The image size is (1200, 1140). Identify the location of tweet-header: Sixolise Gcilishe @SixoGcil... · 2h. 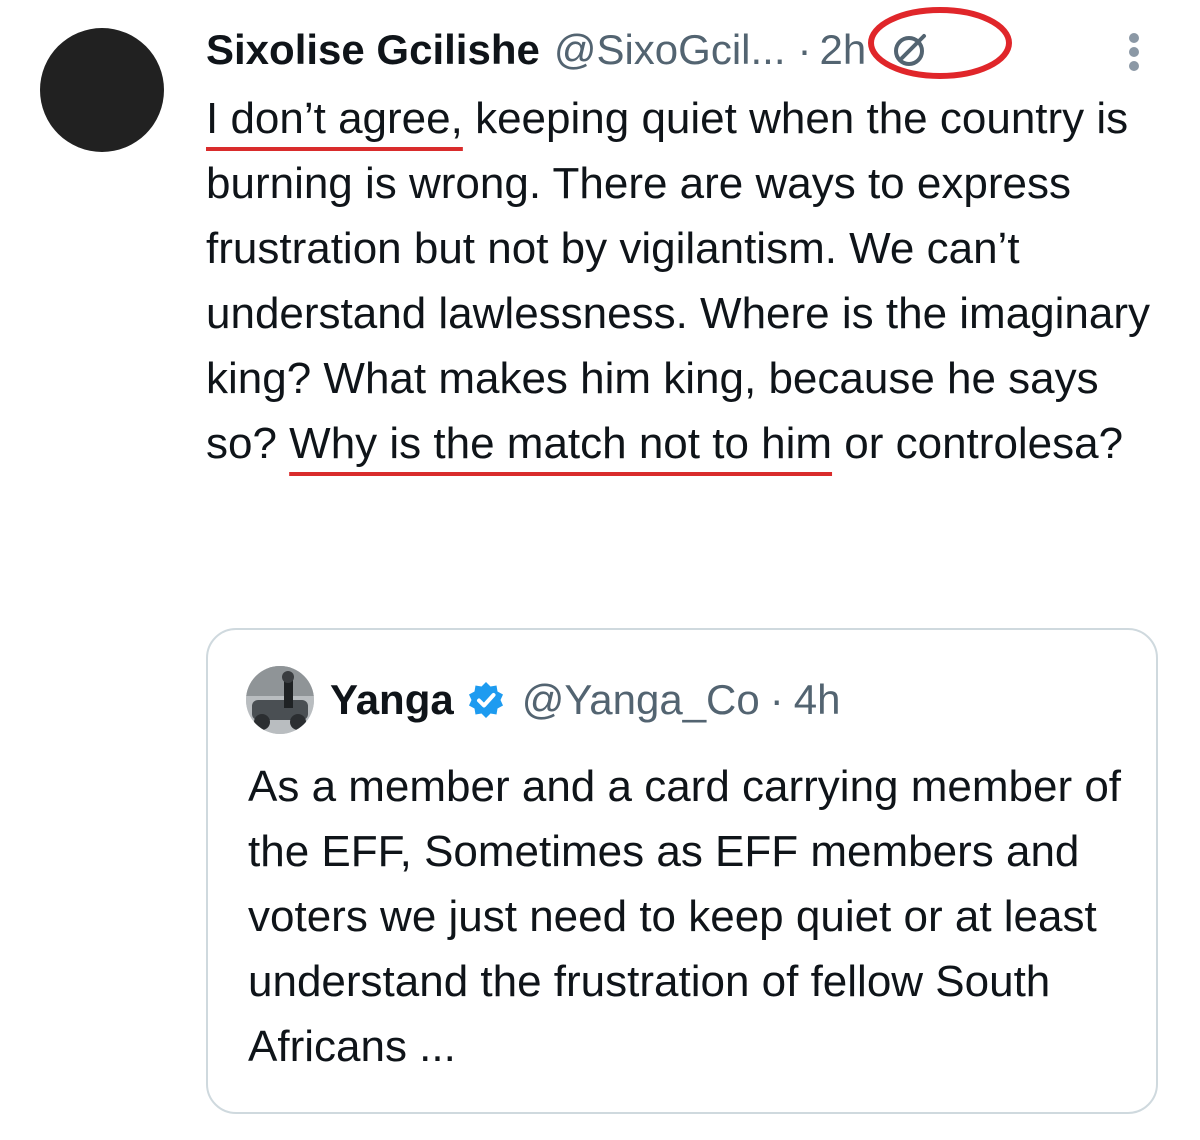
(568, 50).